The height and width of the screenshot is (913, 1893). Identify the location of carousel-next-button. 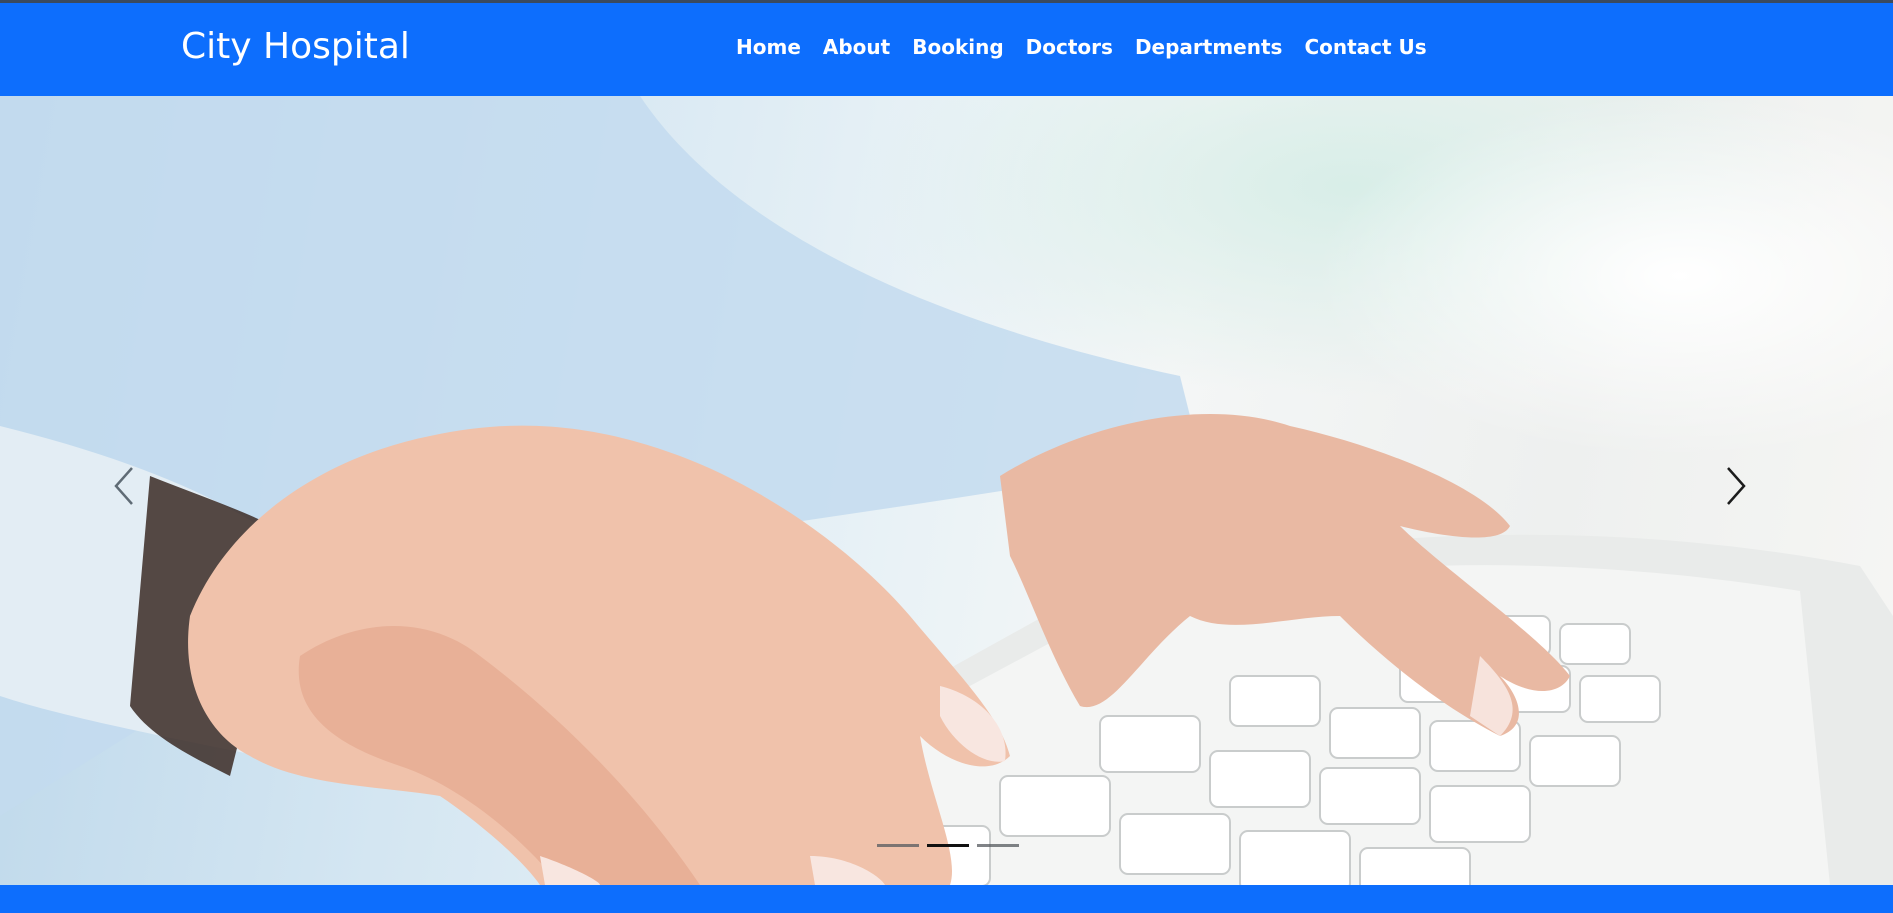
(1754, 496).